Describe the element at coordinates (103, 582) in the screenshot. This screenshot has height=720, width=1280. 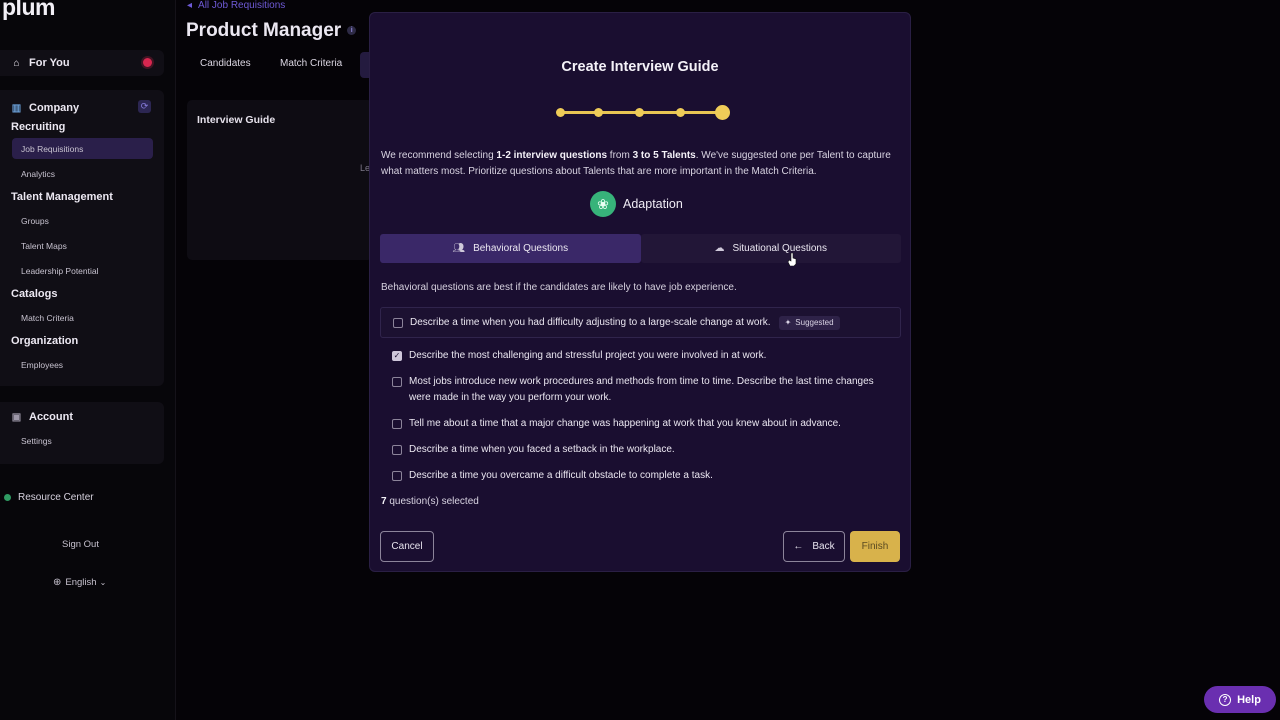
I see `chevron-down-icon: ⌄` at that location.